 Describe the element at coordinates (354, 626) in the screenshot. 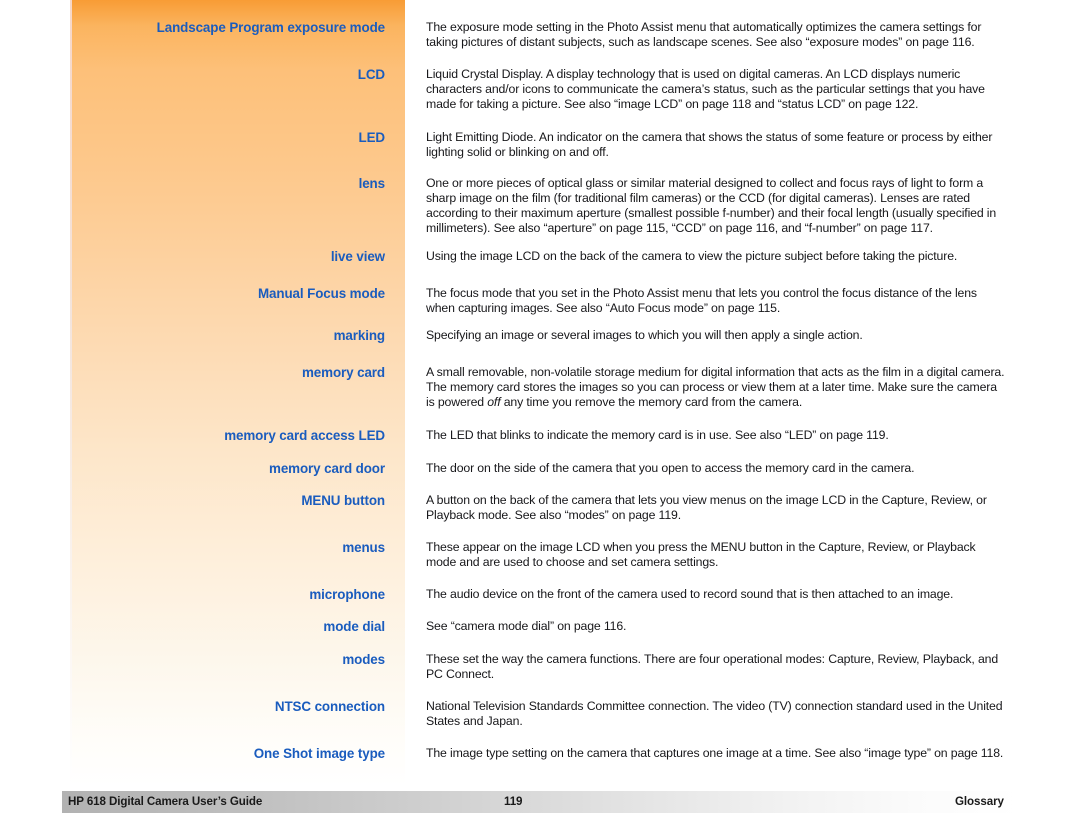

I see `glossary-term: mode dial` at that location.